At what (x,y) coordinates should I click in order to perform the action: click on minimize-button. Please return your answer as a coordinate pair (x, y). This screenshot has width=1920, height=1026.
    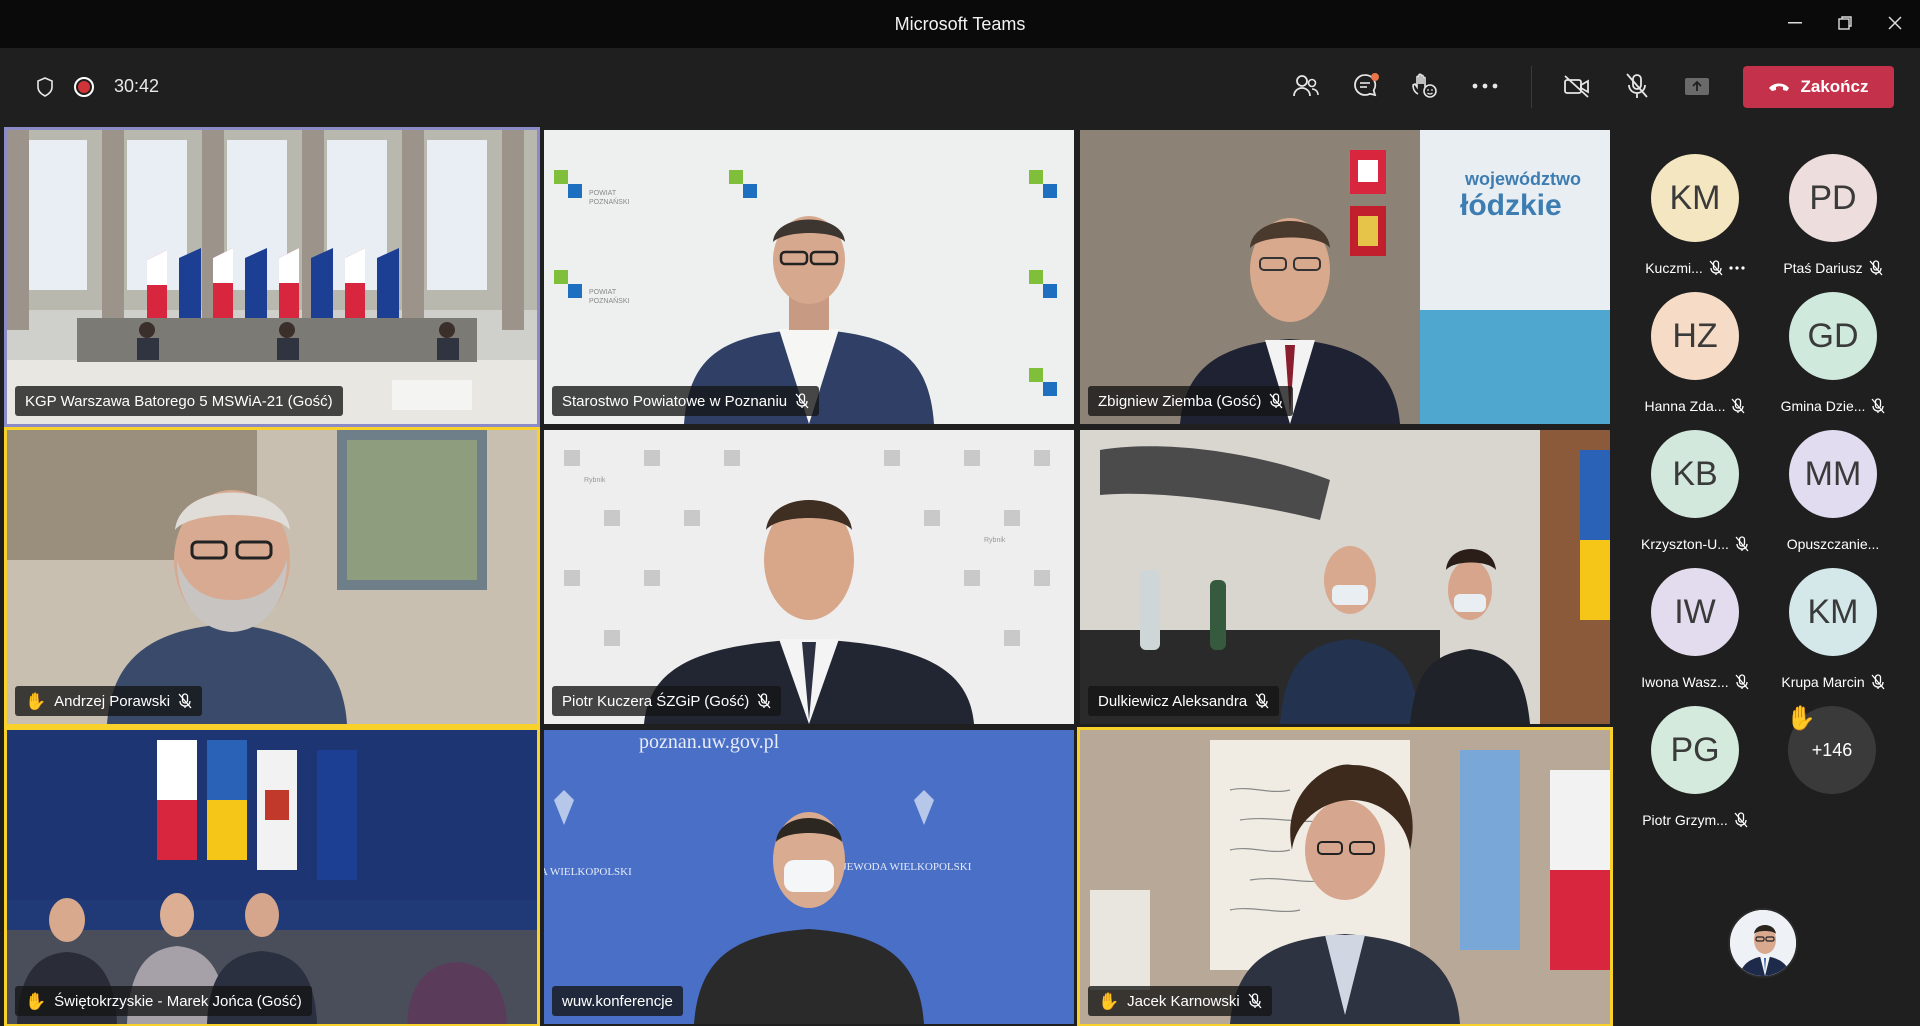
    Looking at the image, I should click on (1795, 23).